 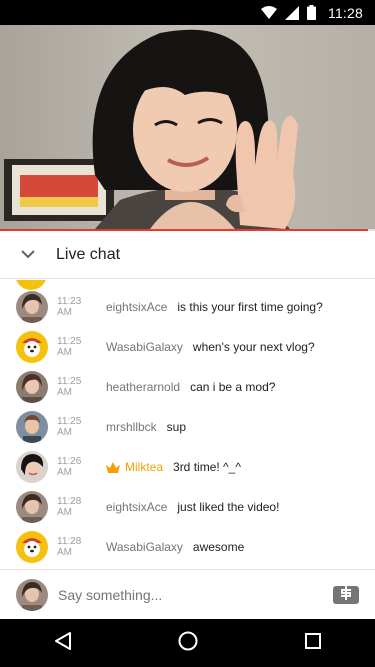 I want to click on dollar-icon, so click(x=346, y=595).